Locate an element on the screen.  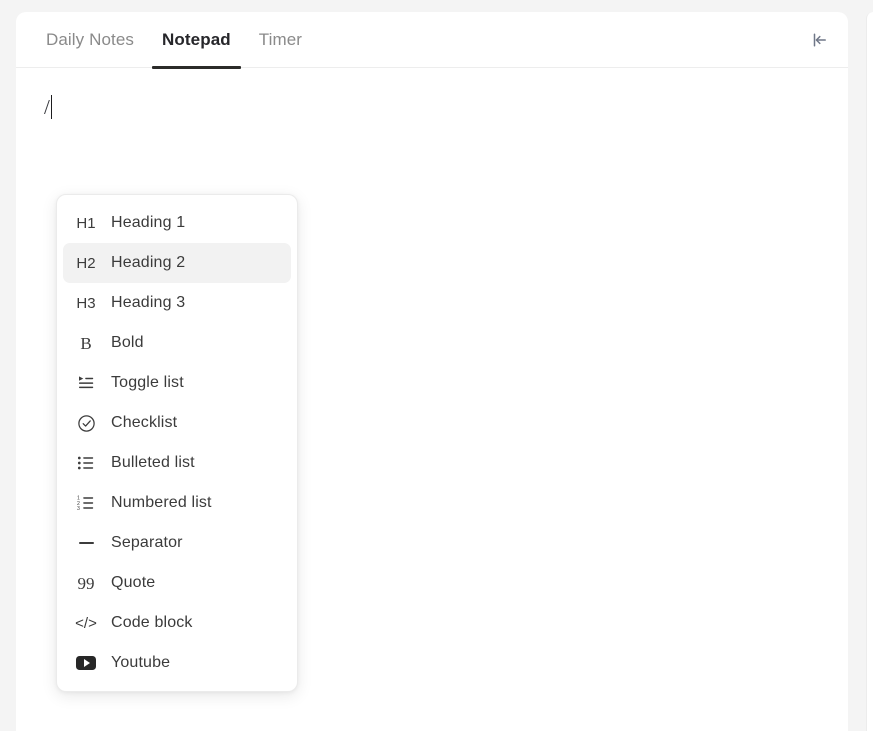
text-caret is located at coordinates (51, 107).